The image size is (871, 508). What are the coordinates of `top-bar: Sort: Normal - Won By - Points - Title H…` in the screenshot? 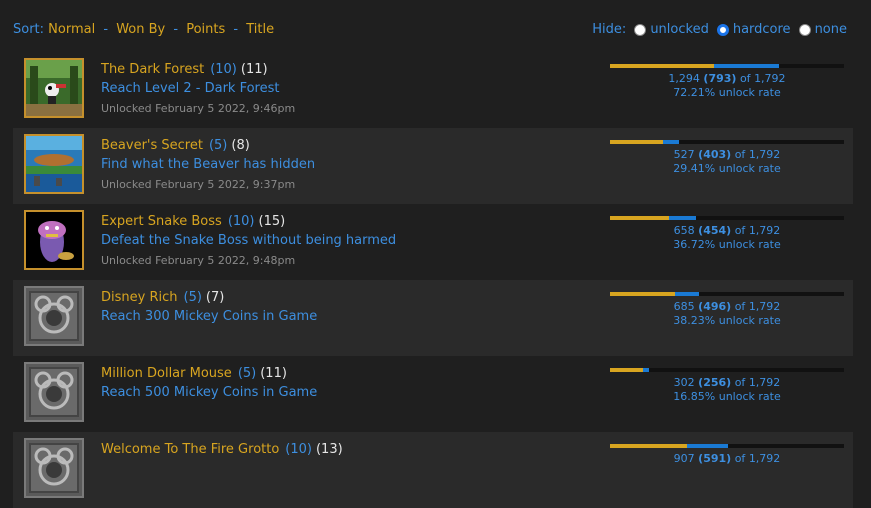 It's located at (435, 28).